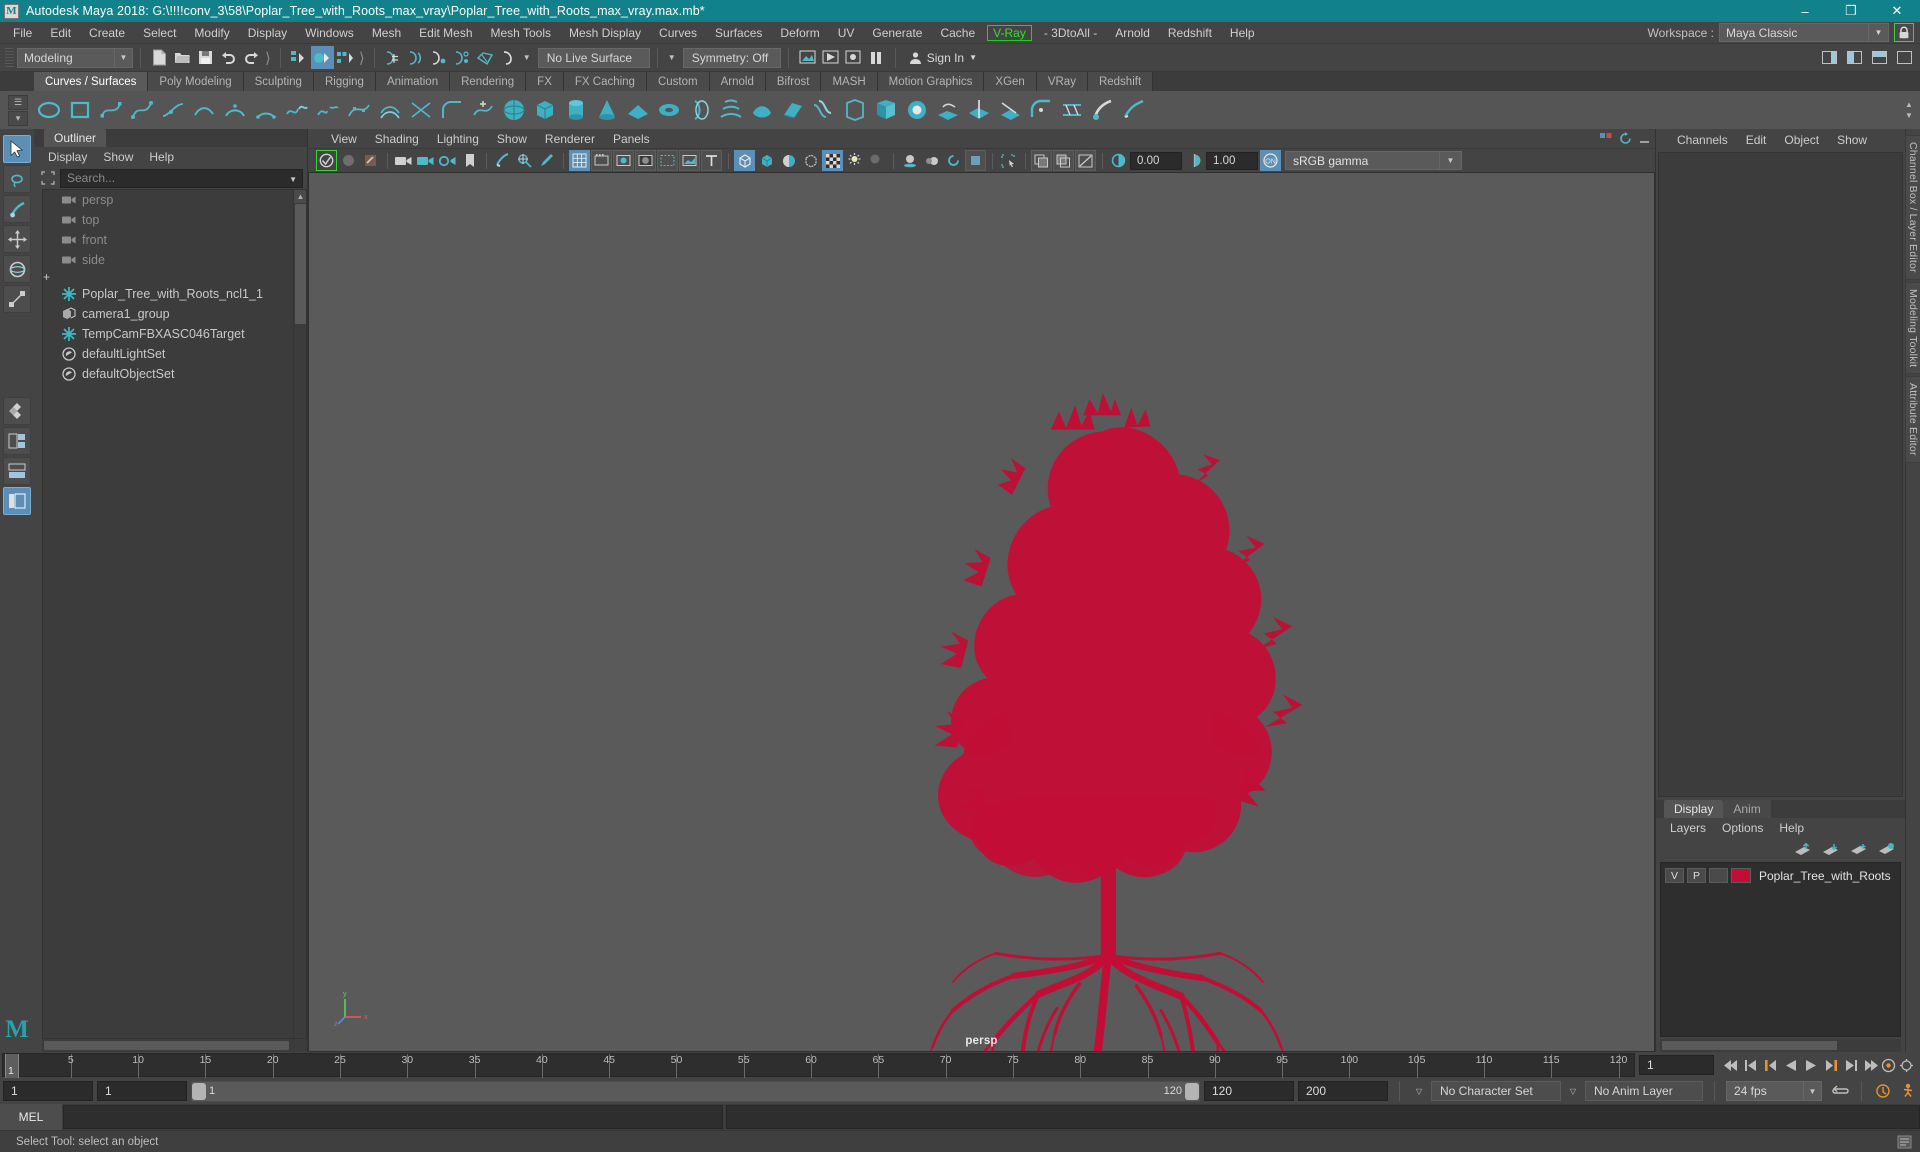 The width and height of the screenshot is (1920, 1152). What do you see at coordinates (605, 81) in the screenshot?
I see `shelf-tab-fx-caching: FX Caching` at bounding box center [605, 81].